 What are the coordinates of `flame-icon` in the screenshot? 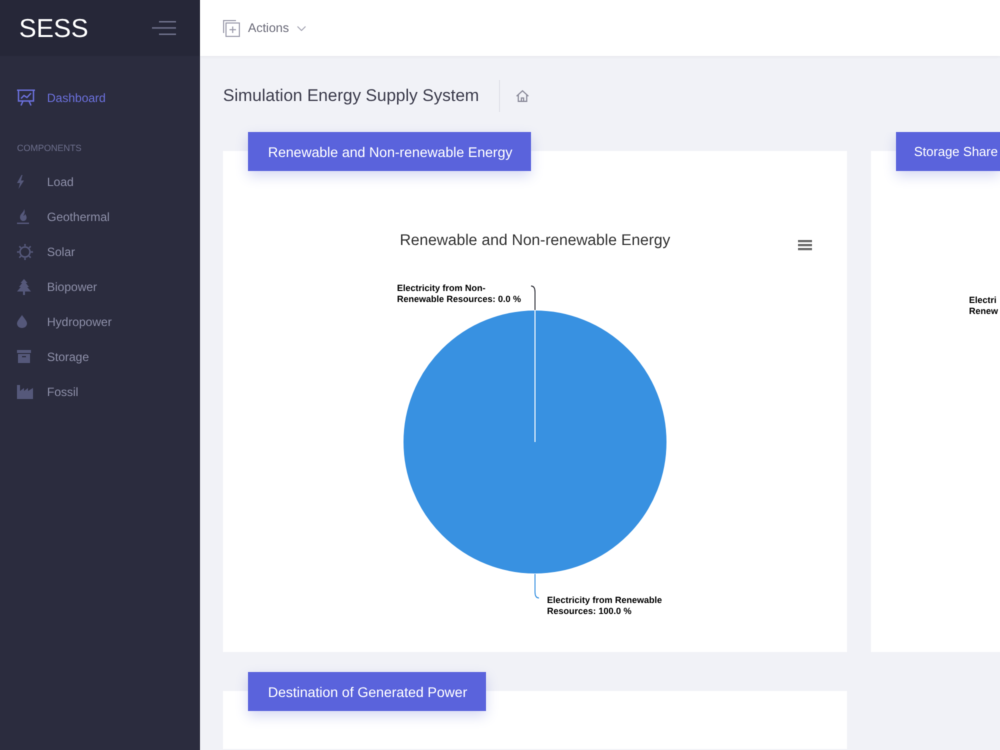 It's located at (23, 216).